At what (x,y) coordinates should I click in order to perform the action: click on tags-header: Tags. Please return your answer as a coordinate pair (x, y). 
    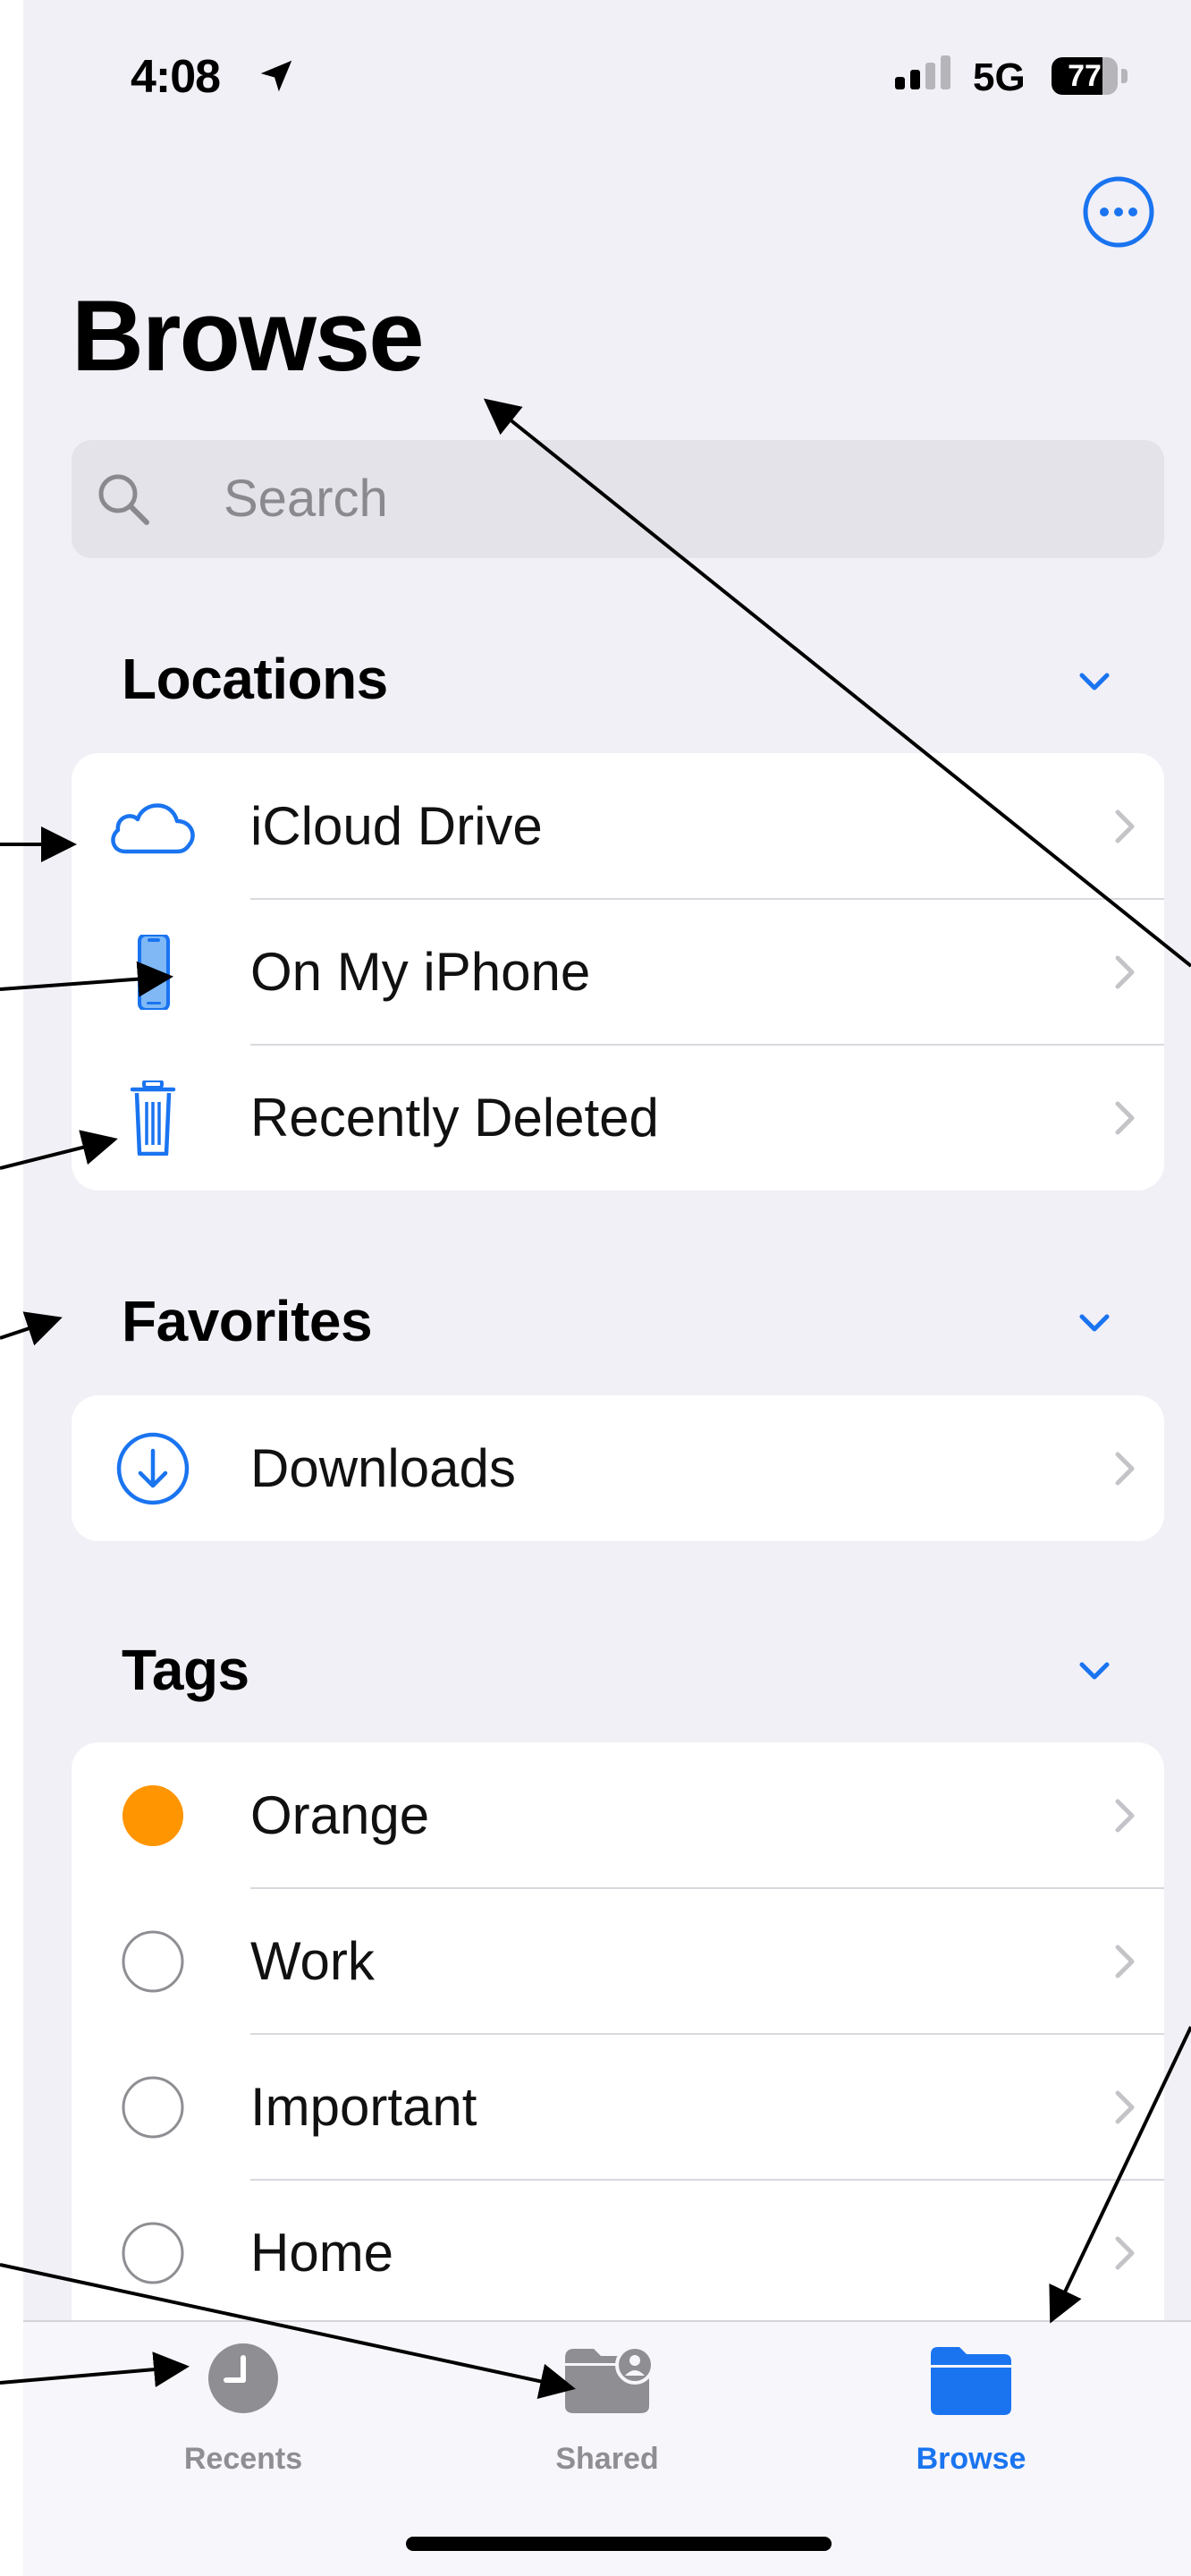
    Looking at the image, I should click on (185, 1670).